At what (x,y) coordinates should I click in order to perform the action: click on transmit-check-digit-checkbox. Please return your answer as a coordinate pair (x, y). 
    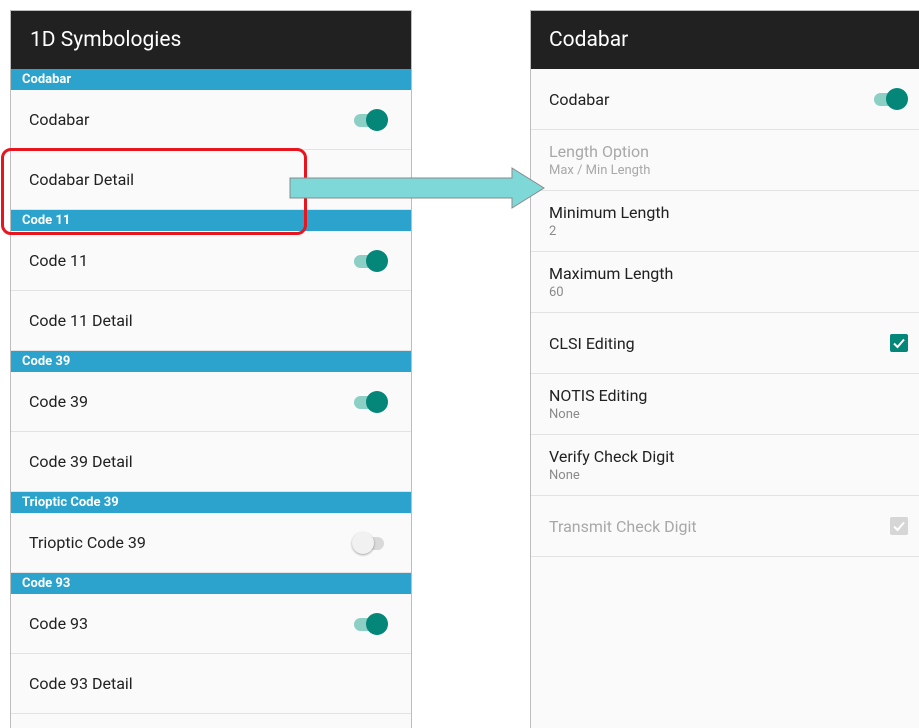
    Looking at the image, I should click on (899, 526).